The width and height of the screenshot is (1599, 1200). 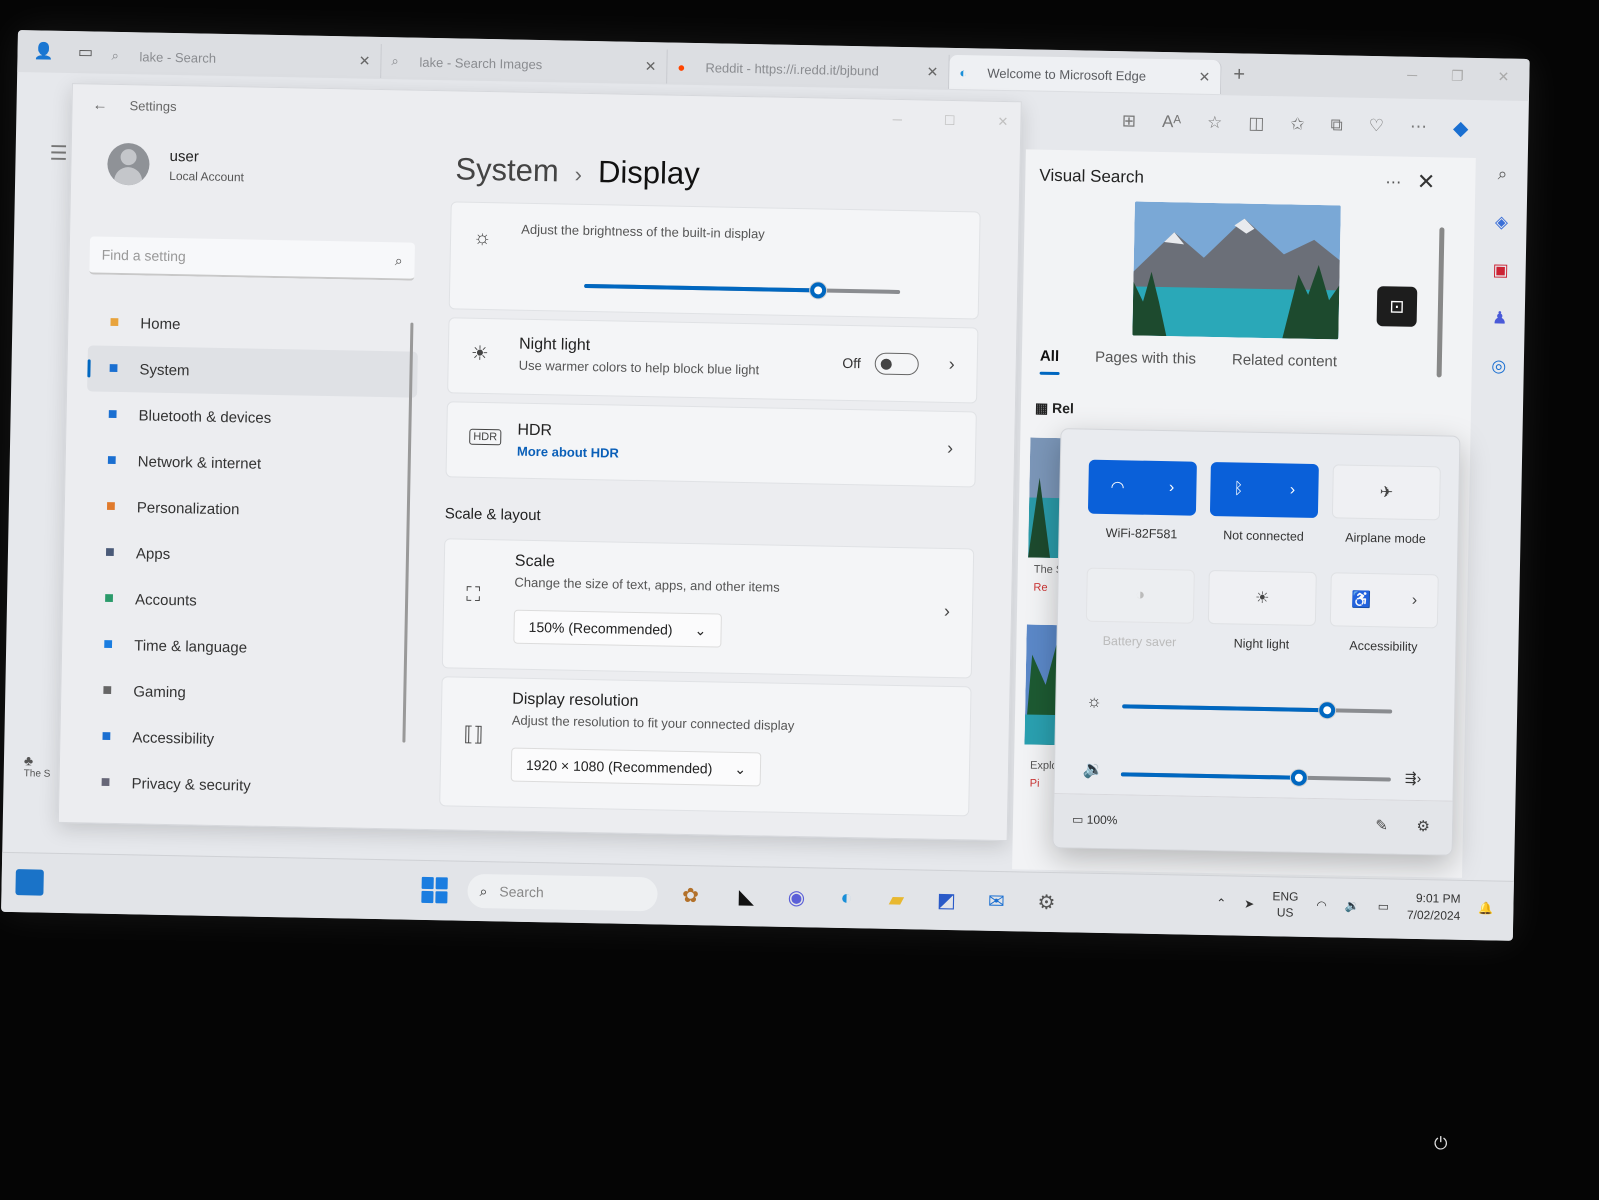 I want to click on resolution-dropdown: 1920 × 1080 (Recommended) ⌄, so click(x=636, y=767).